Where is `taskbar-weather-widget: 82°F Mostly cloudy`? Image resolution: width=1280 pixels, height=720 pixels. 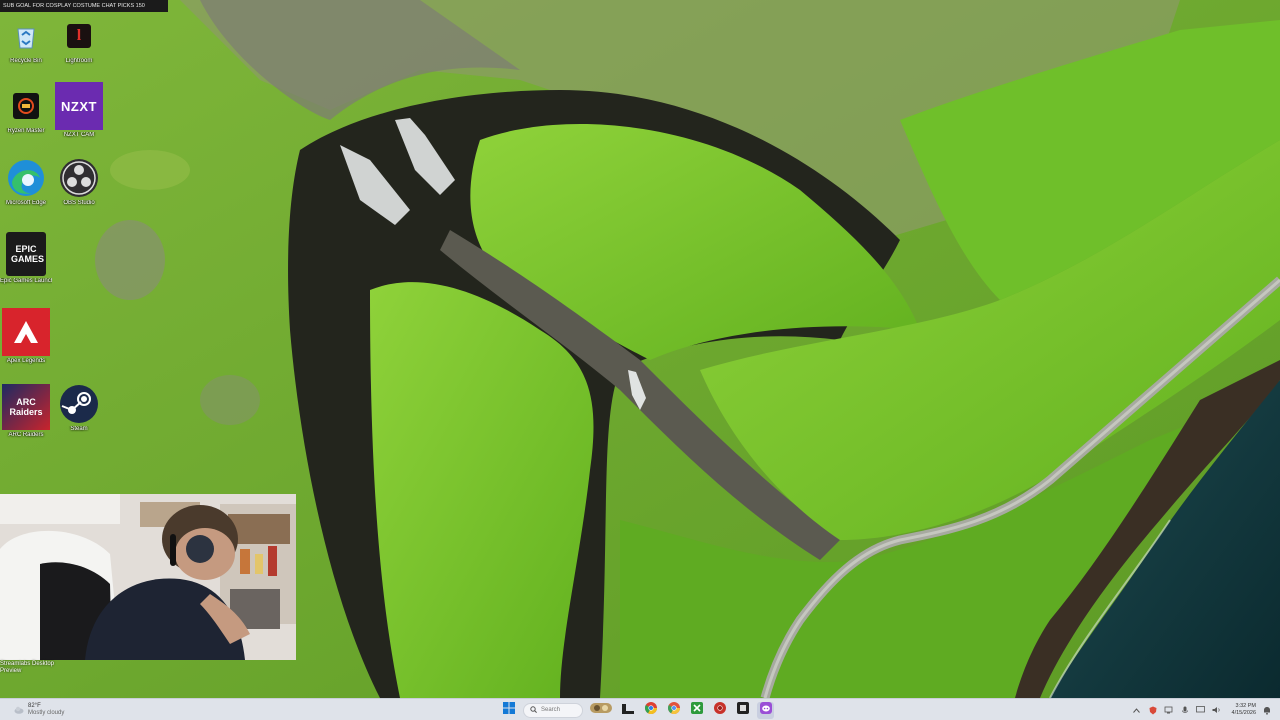
taskbar-weather-widget: 82°F Mostly cloudy is located at coordinates (39, 710).